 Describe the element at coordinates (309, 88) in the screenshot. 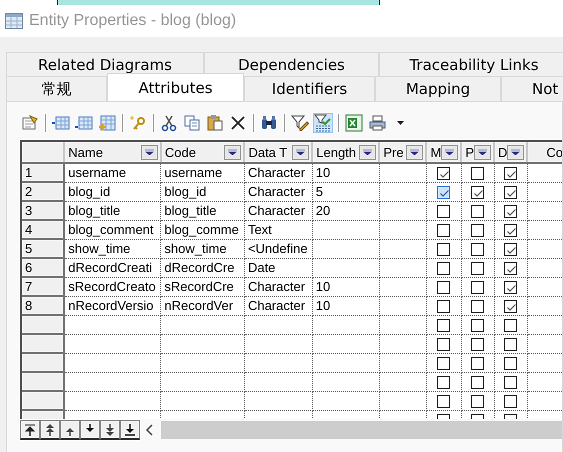

I see `tab: Identifiers` at that location.